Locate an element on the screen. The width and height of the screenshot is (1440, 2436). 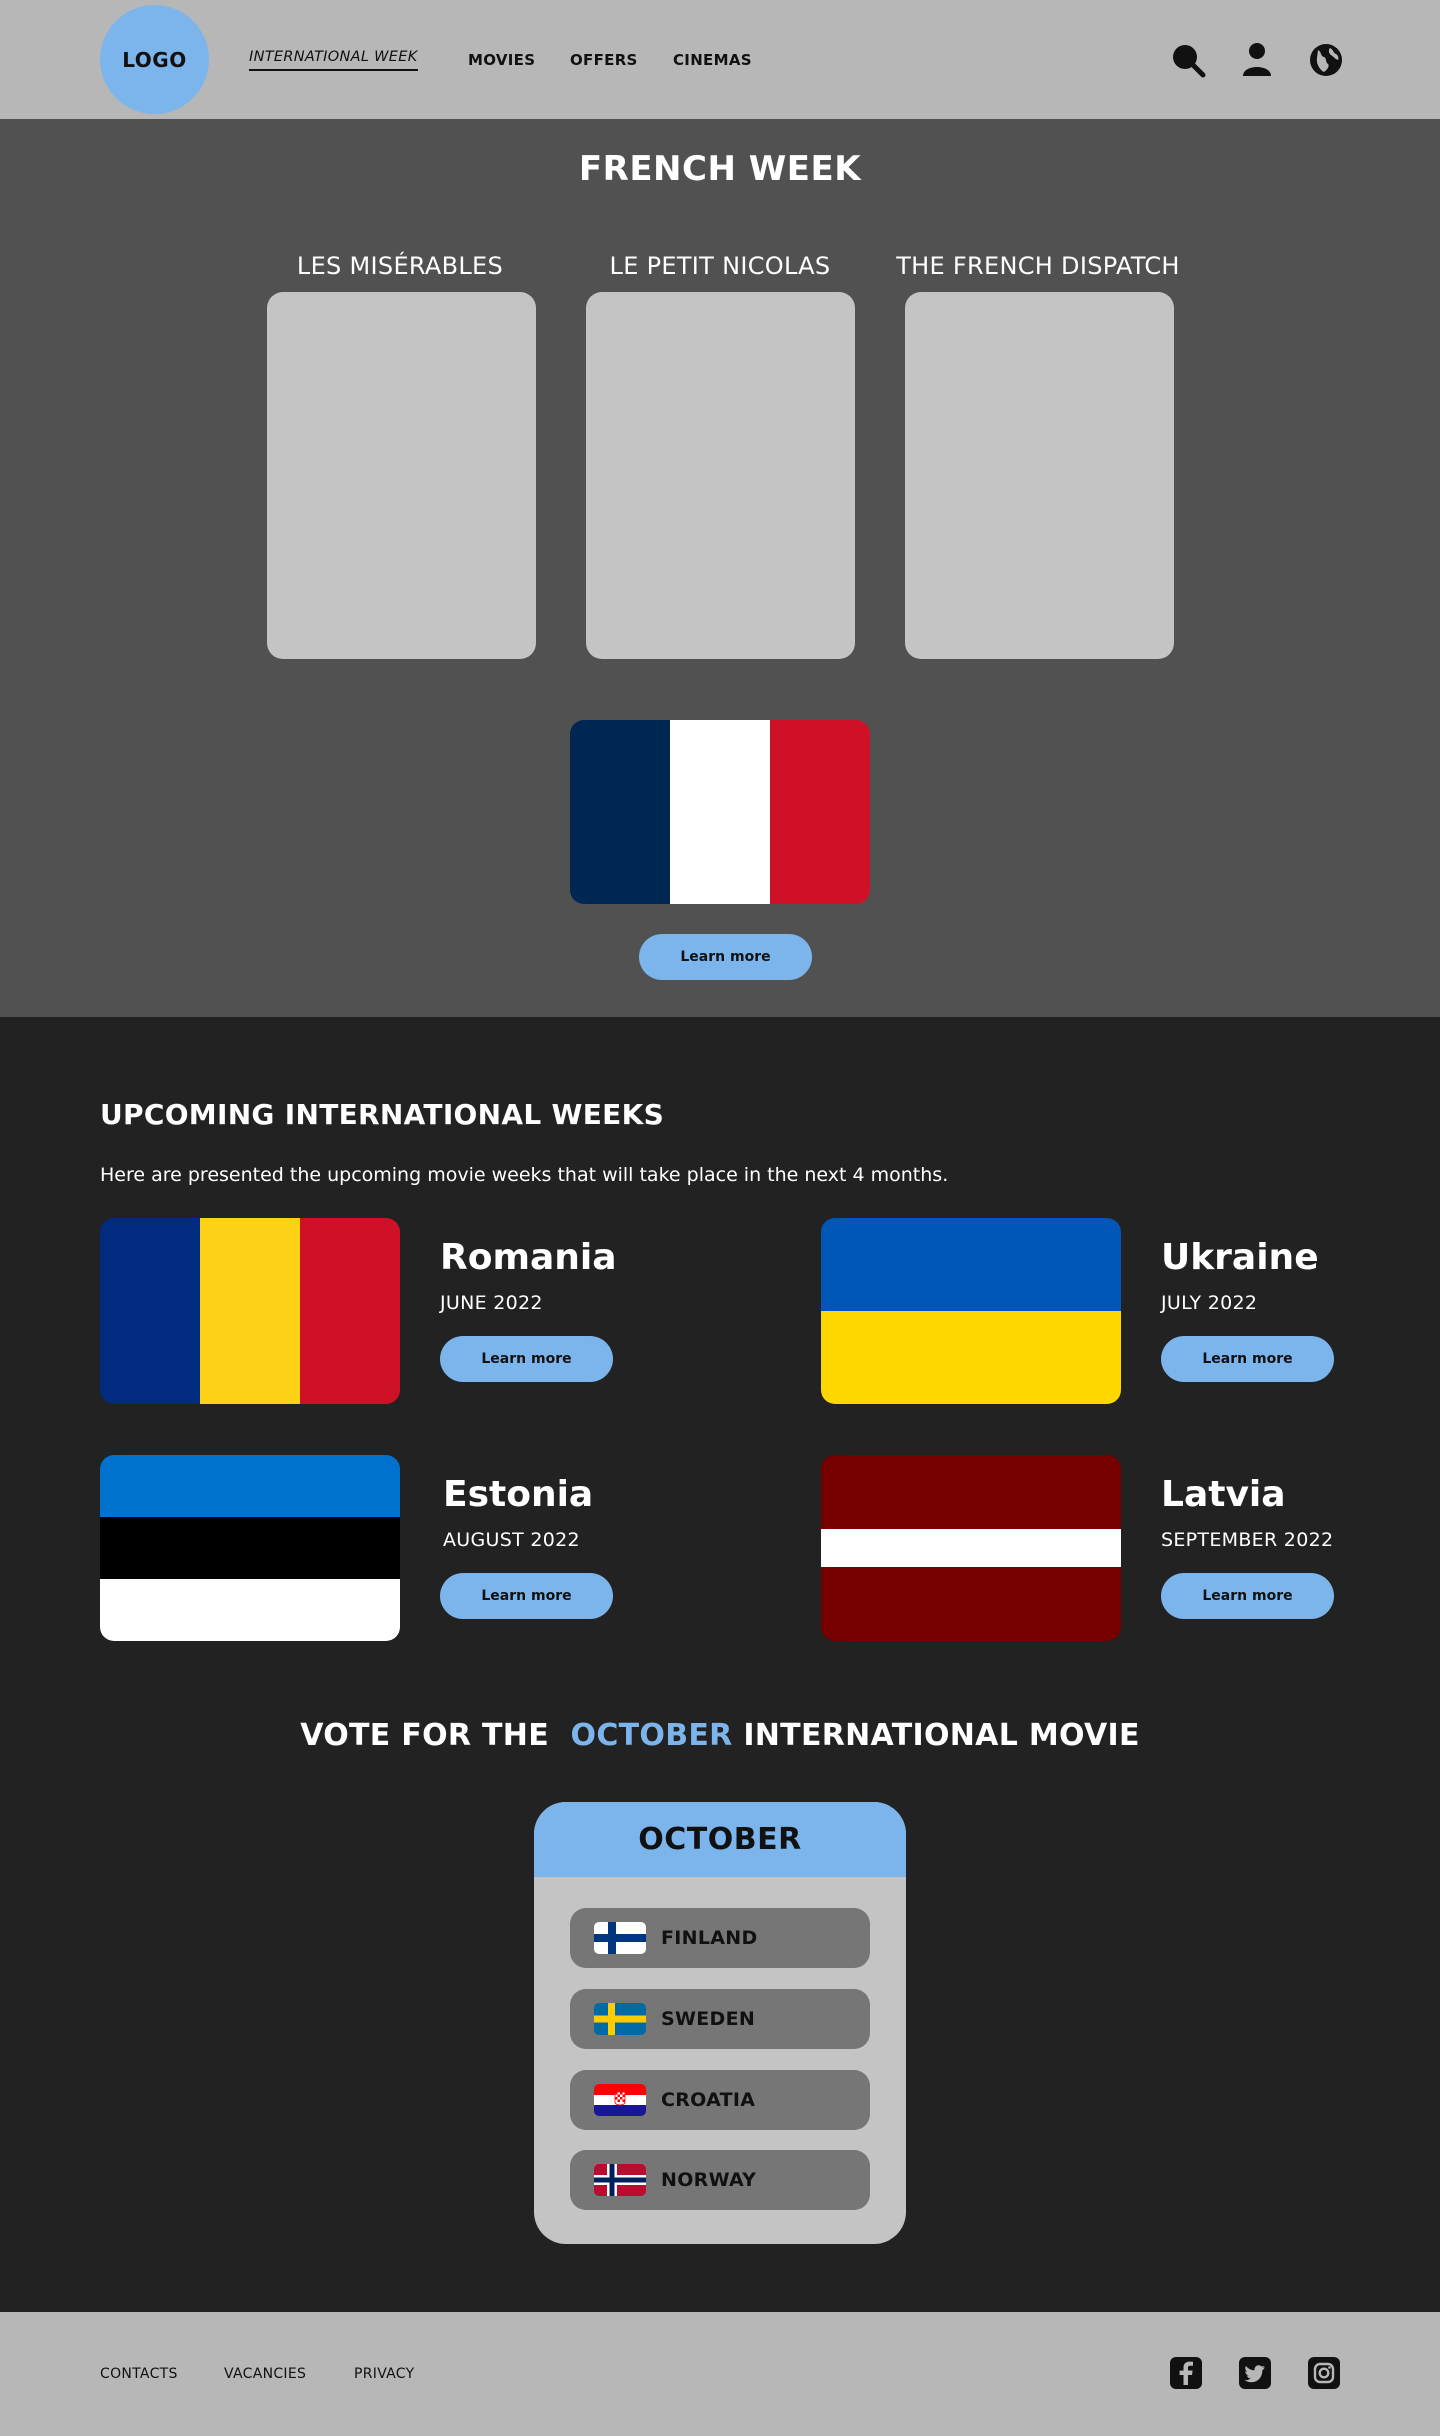
romania-flag is located at coordinates (250, 1311).